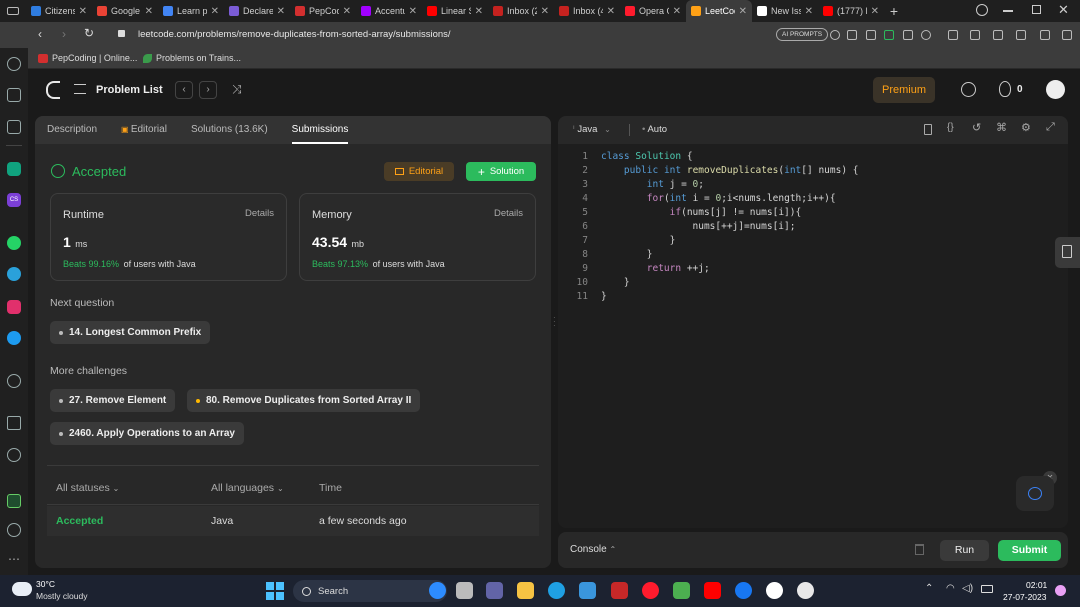  I want to click on alarm-clock-icon, so click(968, 89).